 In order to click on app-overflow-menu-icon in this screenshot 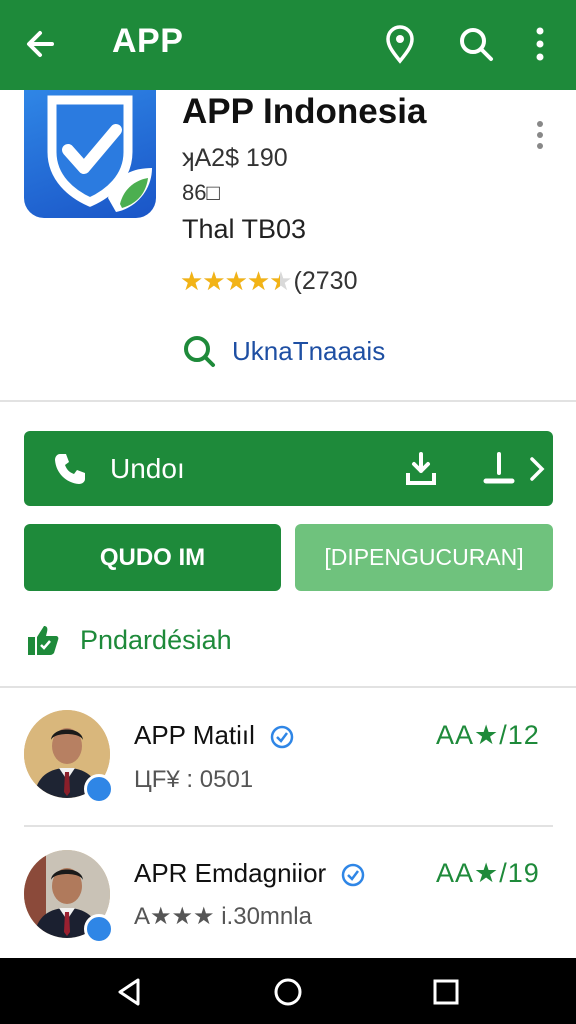, I will do `click(540, 135)`.